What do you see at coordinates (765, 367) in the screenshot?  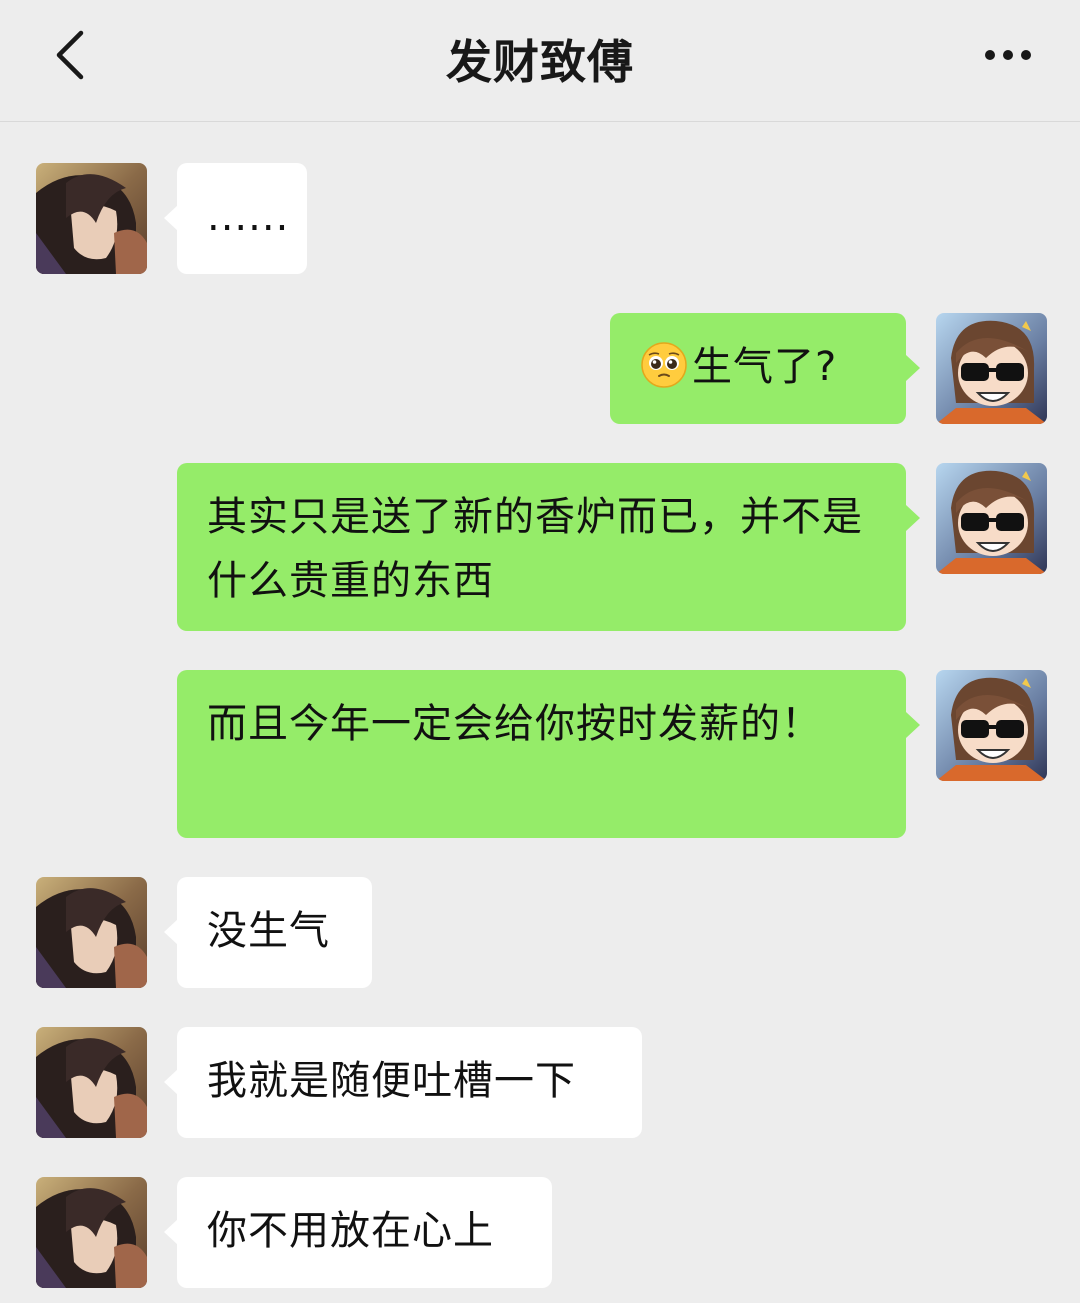 I see `message-text: 生气了?` at bounding box center [765, 367].